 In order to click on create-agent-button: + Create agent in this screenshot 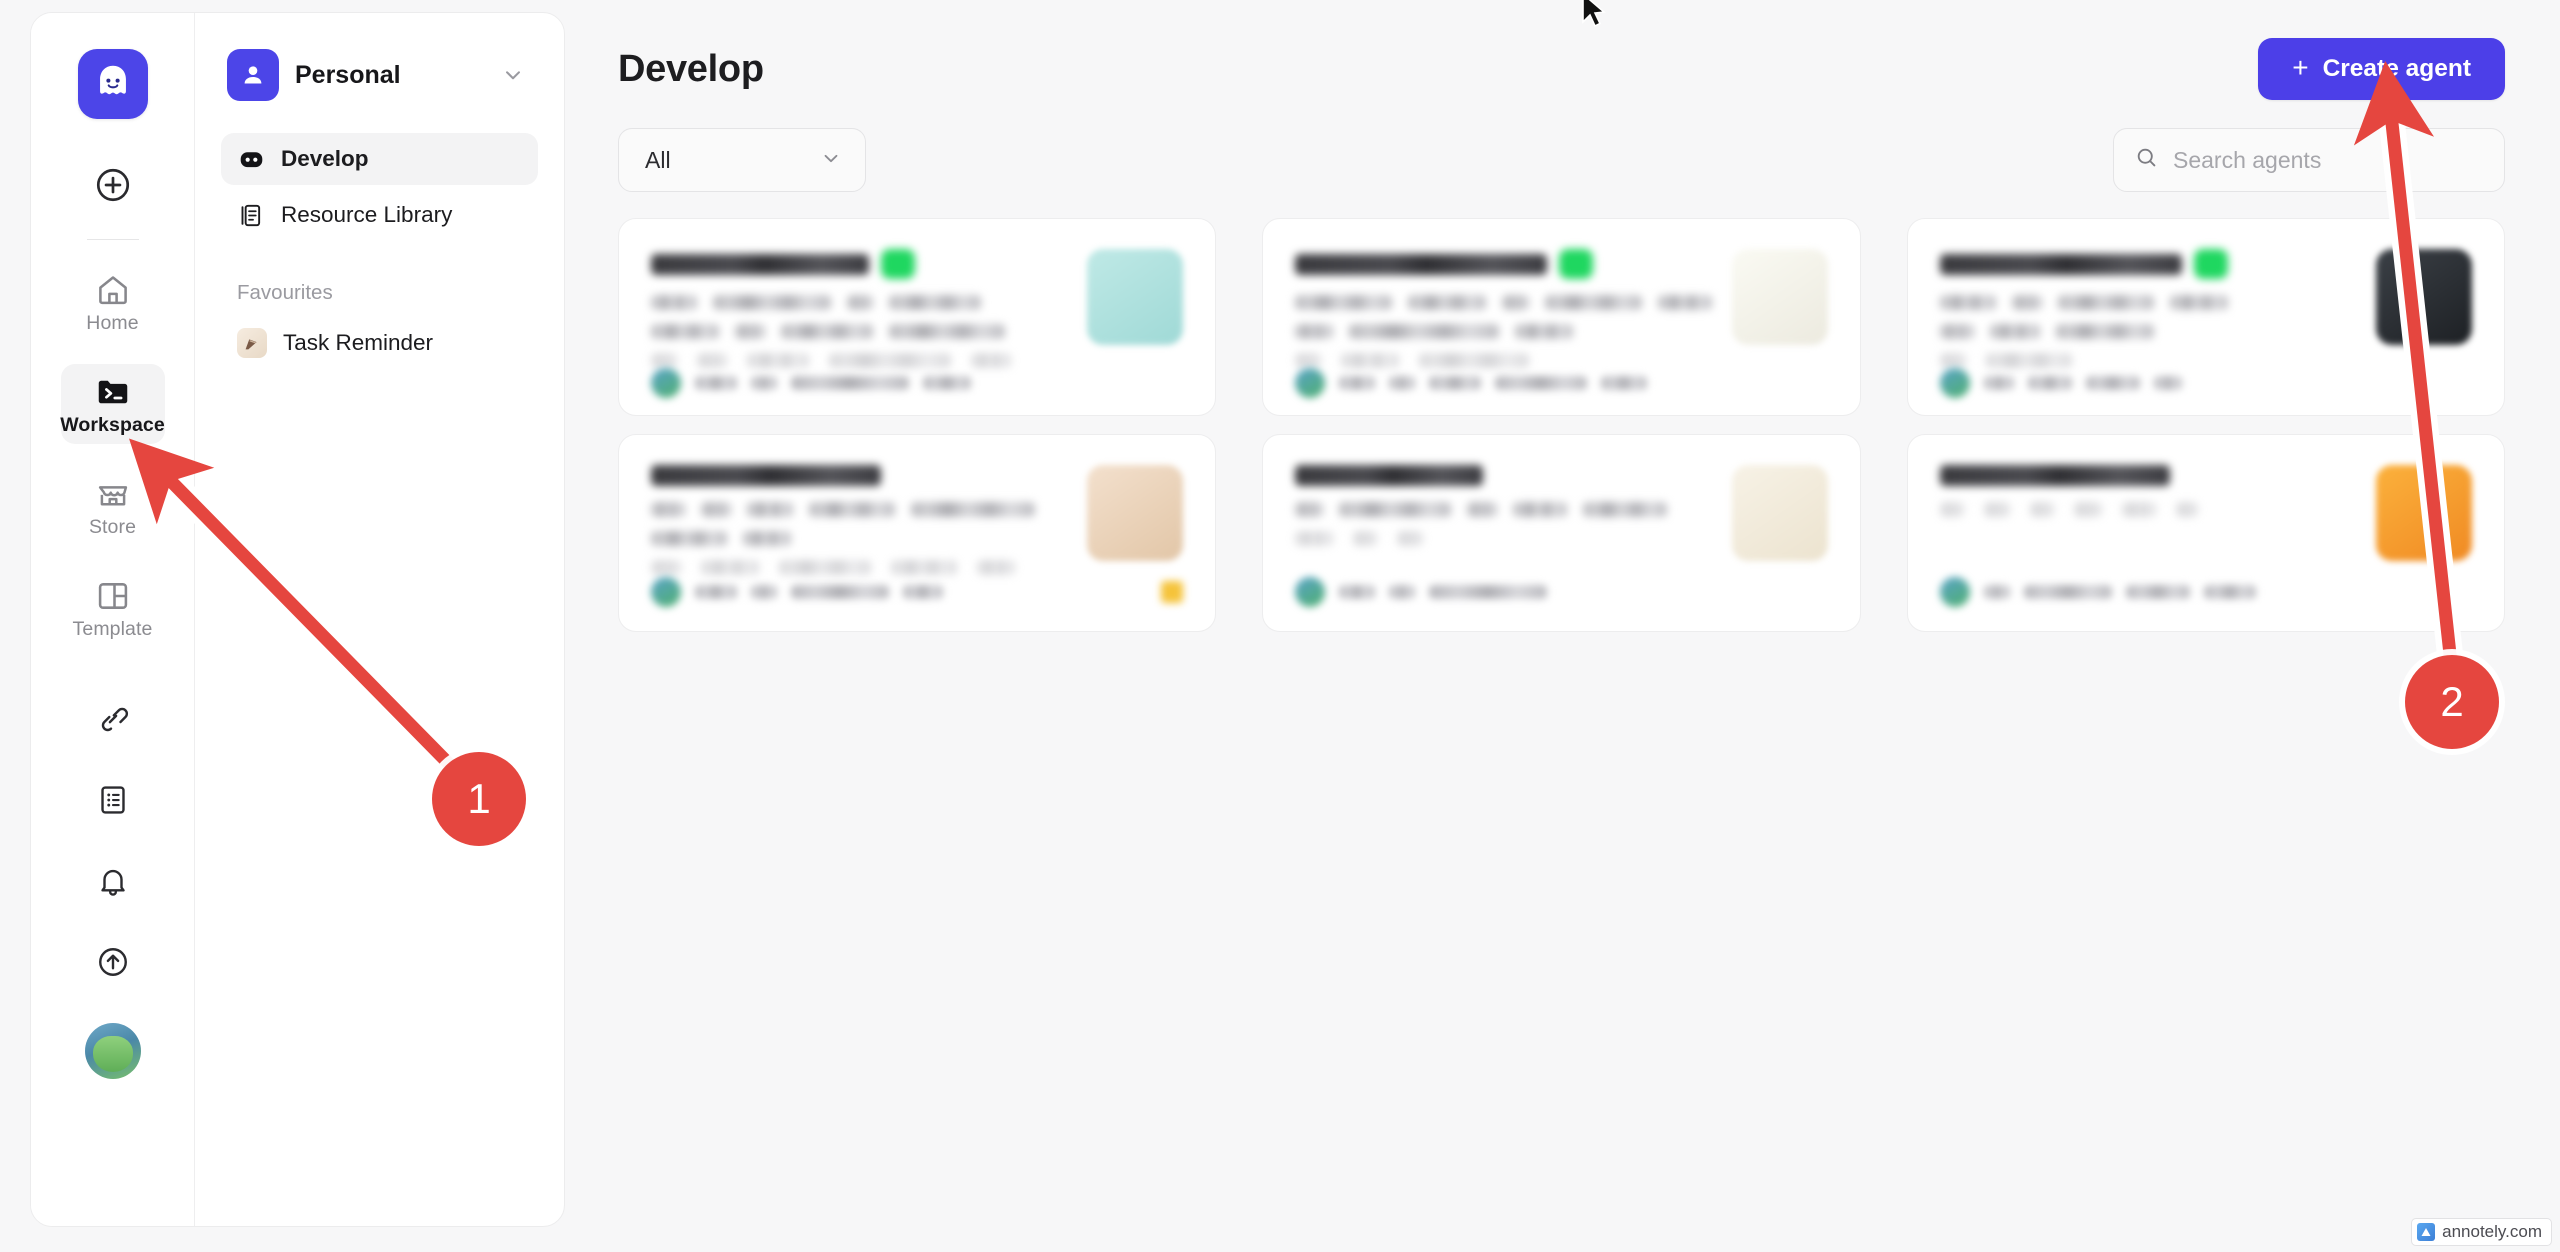, I will do `click(2381, 69)`.